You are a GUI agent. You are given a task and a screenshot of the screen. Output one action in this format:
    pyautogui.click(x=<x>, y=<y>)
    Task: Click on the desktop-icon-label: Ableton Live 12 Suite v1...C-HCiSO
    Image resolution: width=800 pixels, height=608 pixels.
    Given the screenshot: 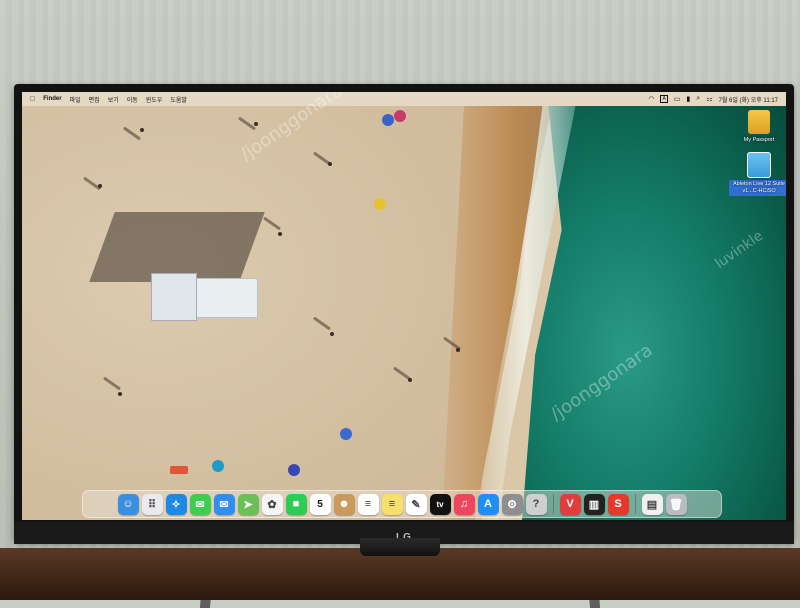 What is the action you would take?
    pyautogui.click(x=757, y=188)
    